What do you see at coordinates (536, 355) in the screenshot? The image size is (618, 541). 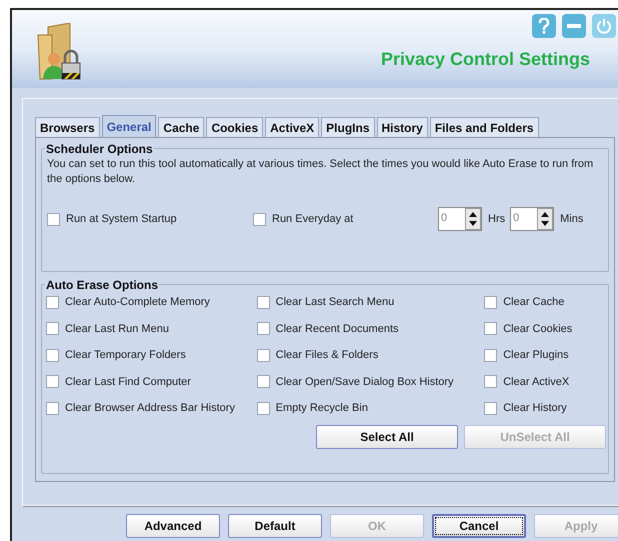 I see `checkbox-label: Clear Plugins` at bounding box center [536, 355].